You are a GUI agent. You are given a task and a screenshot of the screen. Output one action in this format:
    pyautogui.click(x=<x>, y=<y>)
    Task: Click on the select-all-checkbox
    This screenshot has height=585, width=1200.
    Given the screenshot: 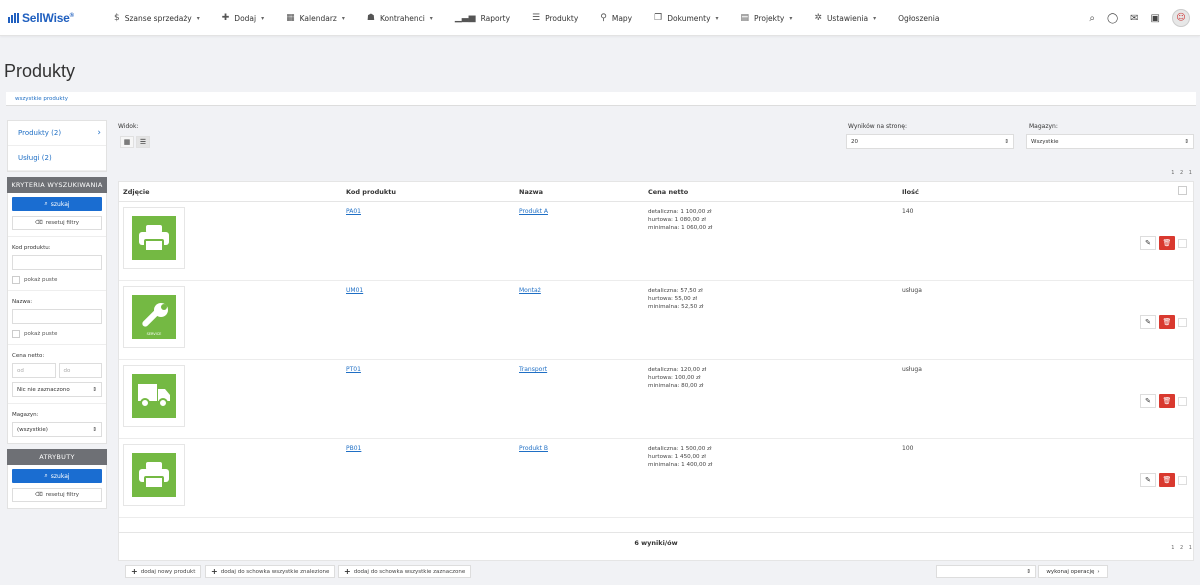 What is the action you would take?
    pyautogui.click(x=1182, y=190)
    